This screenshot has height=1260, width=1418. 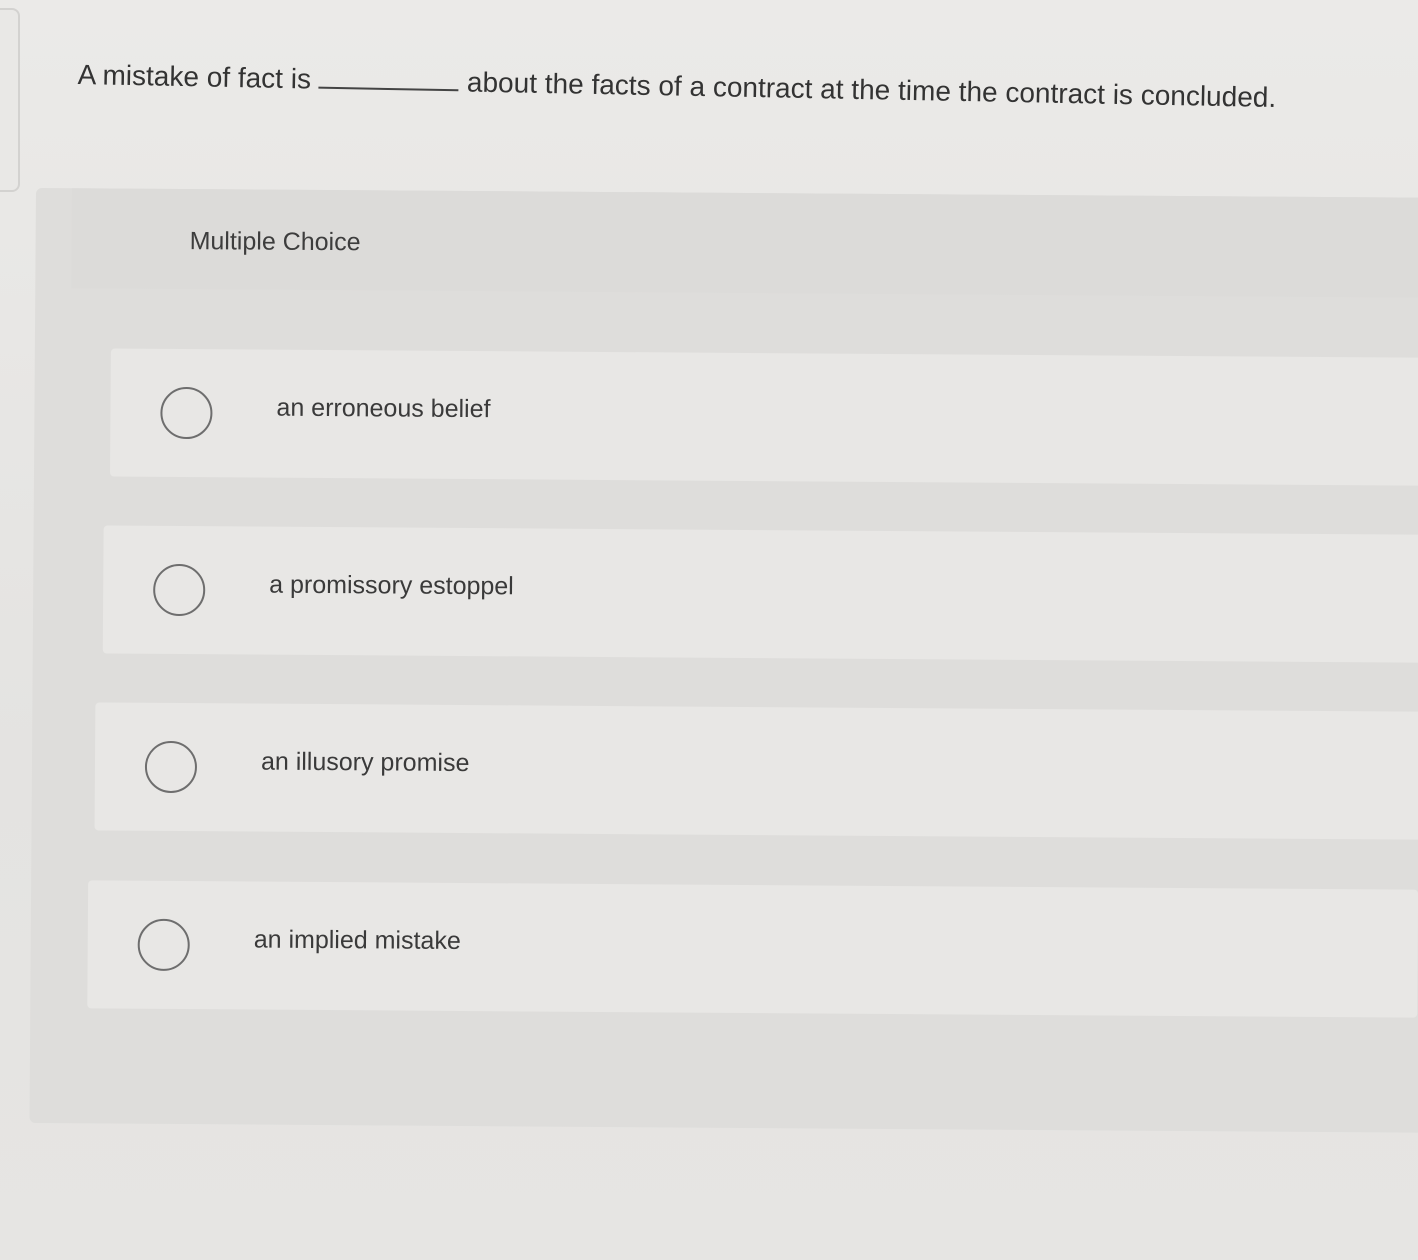 What do you see at coordinates (752, 949) in the screenshot?
I see `option-row-implied-mistake: an implied mistake` at bounding box center [752, 949].